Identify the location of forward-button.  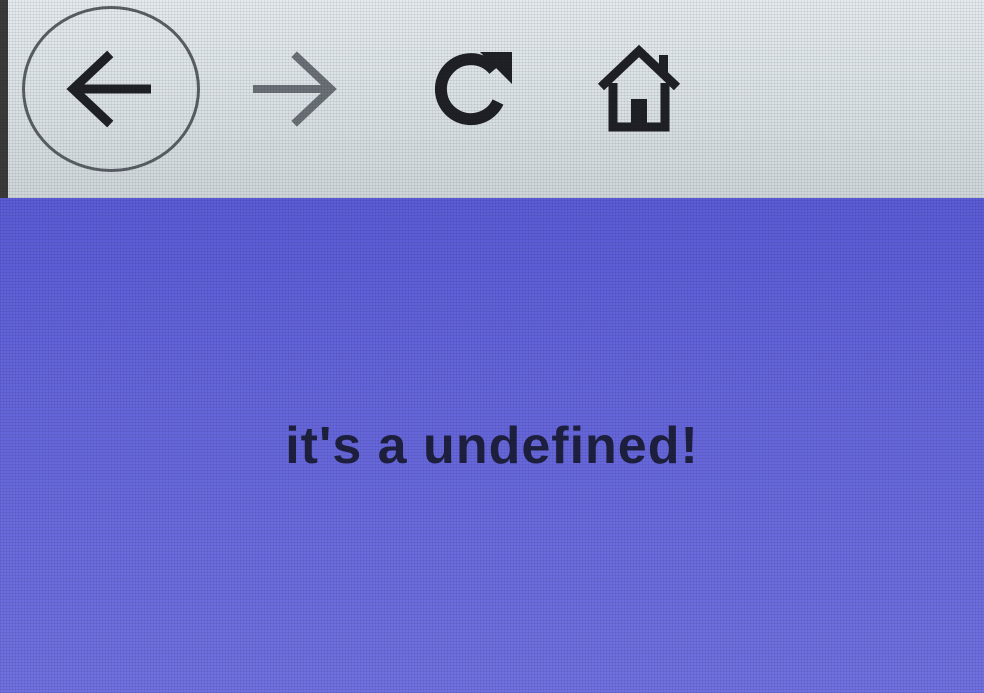
(293, 89).